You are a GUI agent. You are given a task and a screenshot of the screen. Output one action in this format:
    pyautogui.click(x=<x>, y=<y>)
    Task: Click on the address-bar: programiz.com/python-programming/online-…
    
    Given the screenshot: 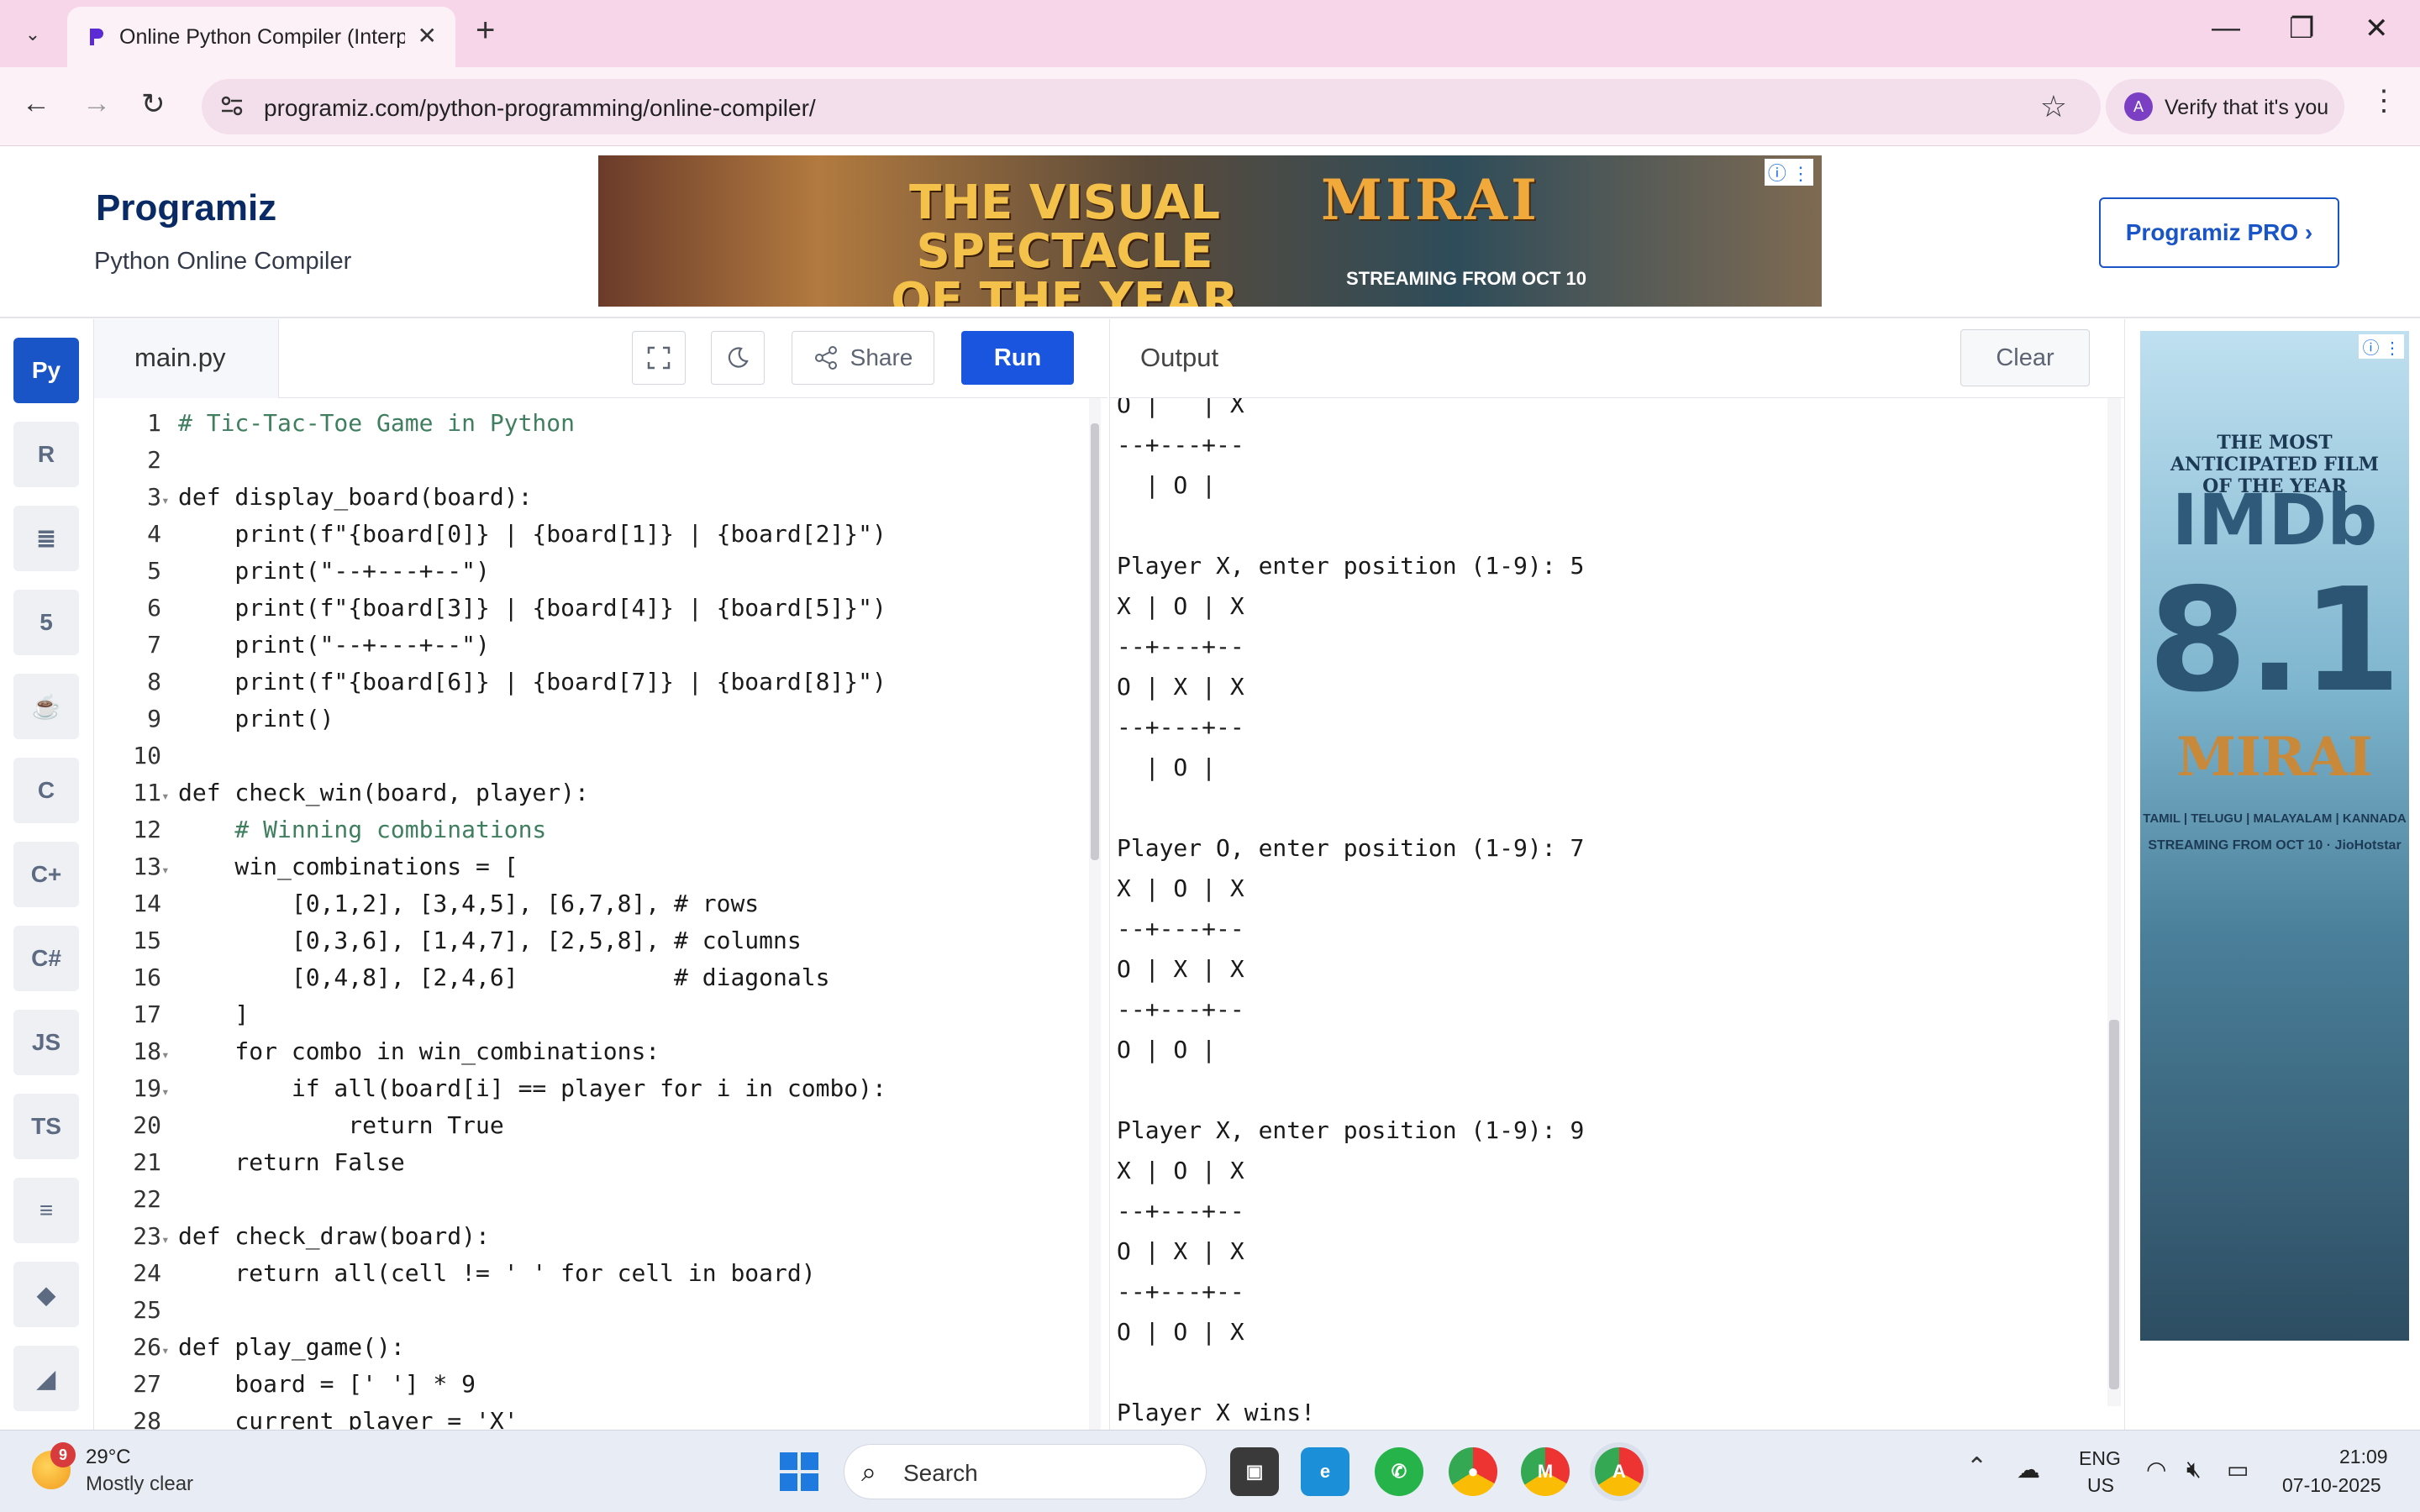 What is the action you would take?
    pyautogui.click(x=1151, y=106)
    